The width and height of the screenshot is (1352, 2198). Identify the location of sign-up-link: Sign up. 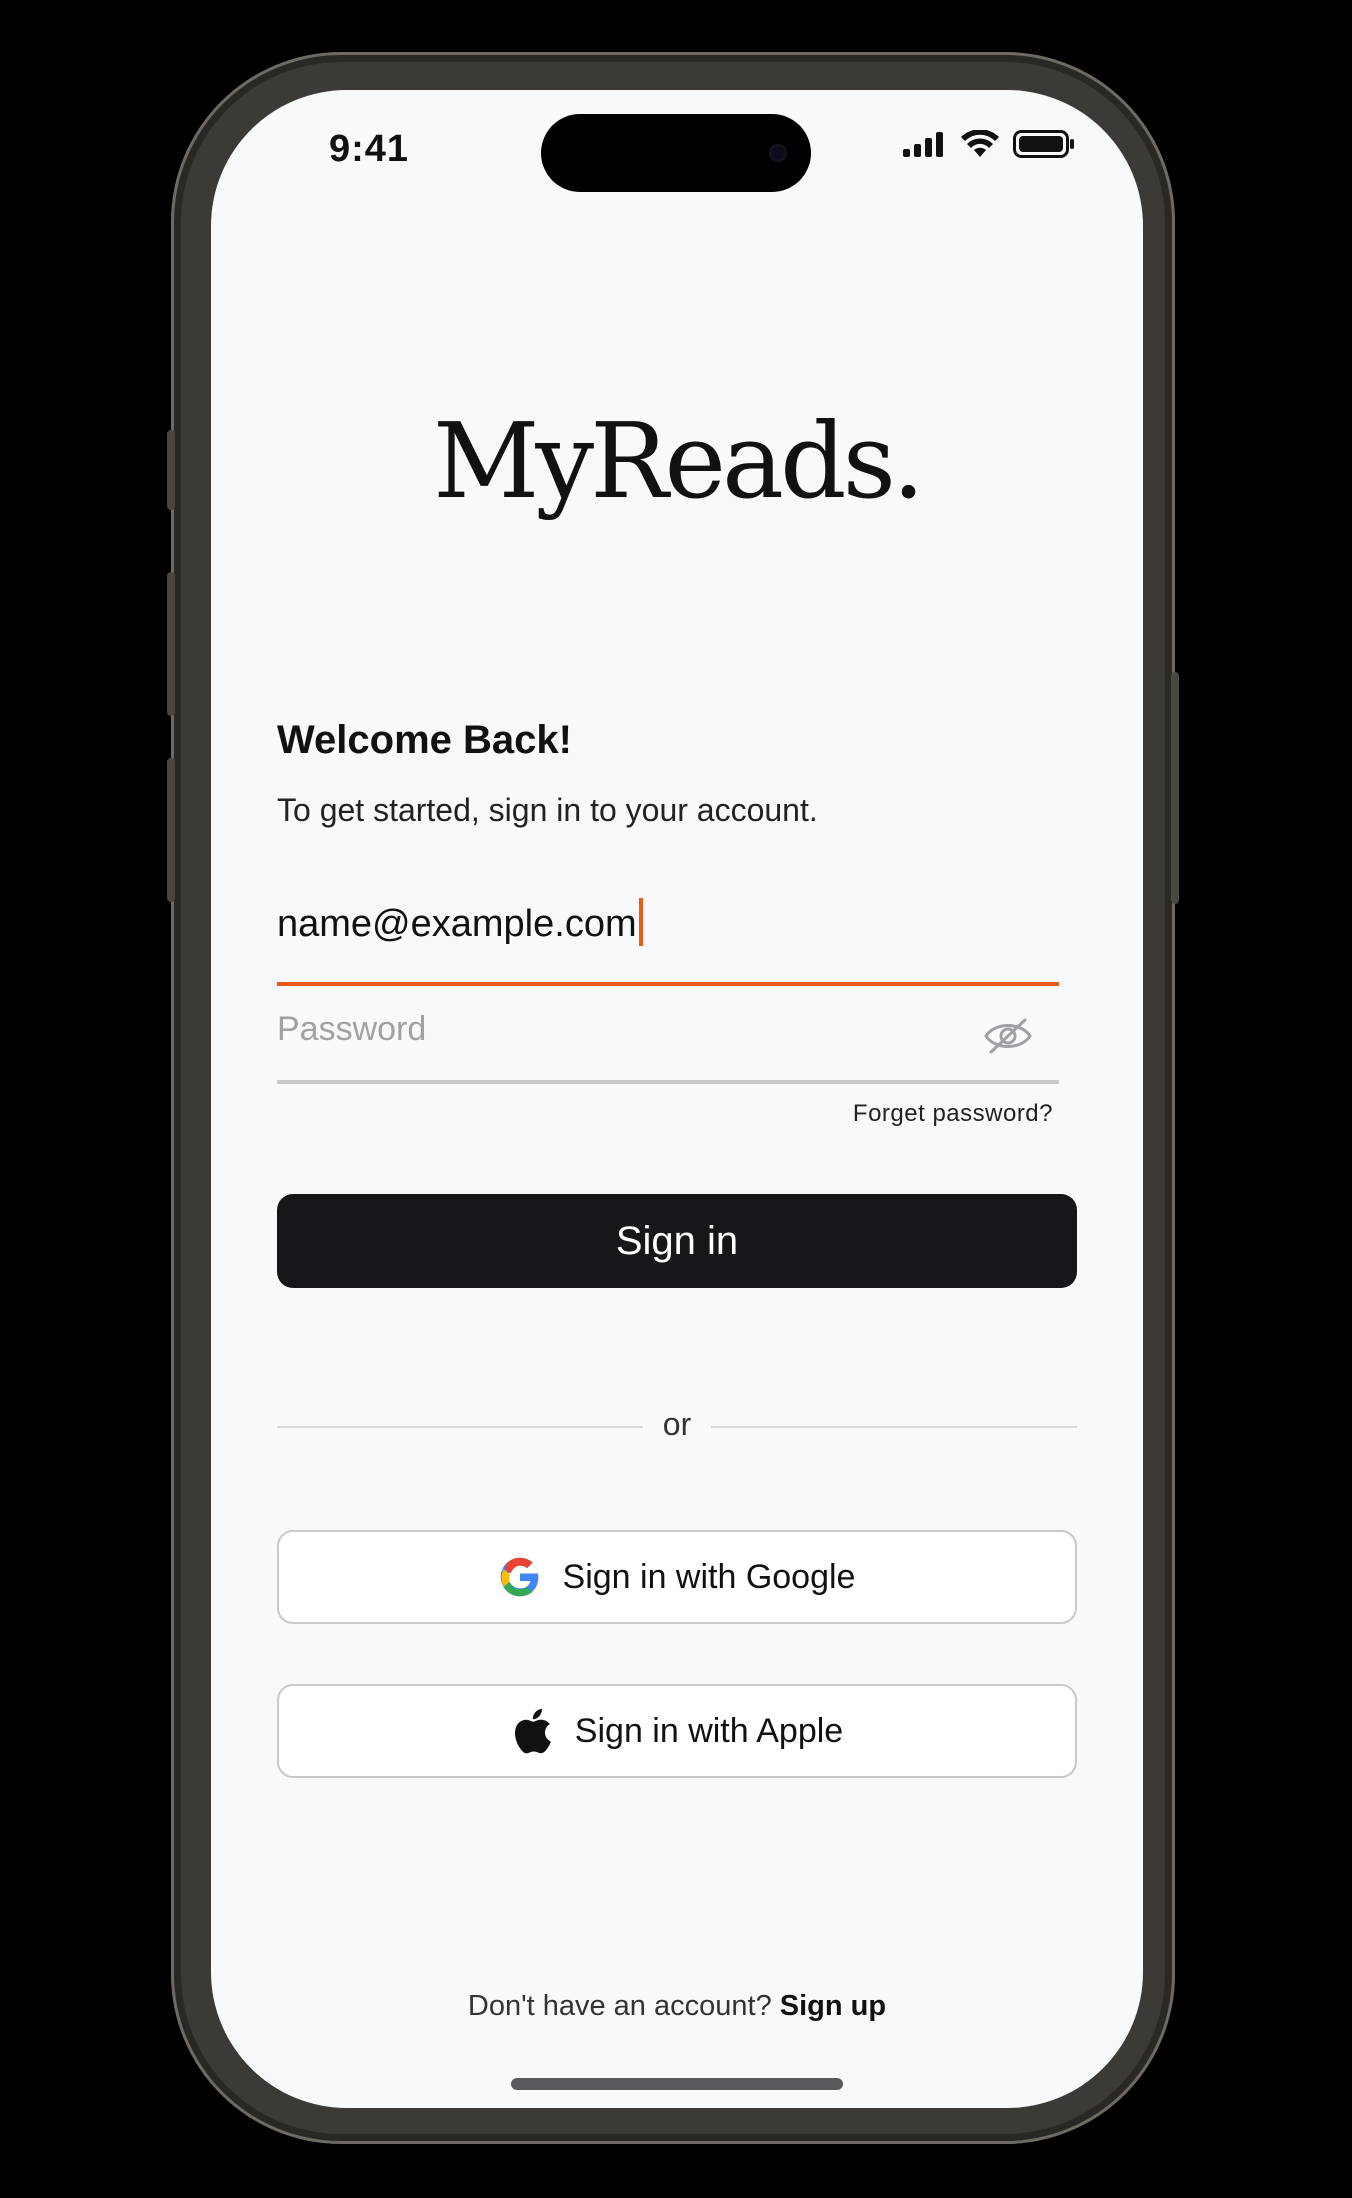
(833, 2006).